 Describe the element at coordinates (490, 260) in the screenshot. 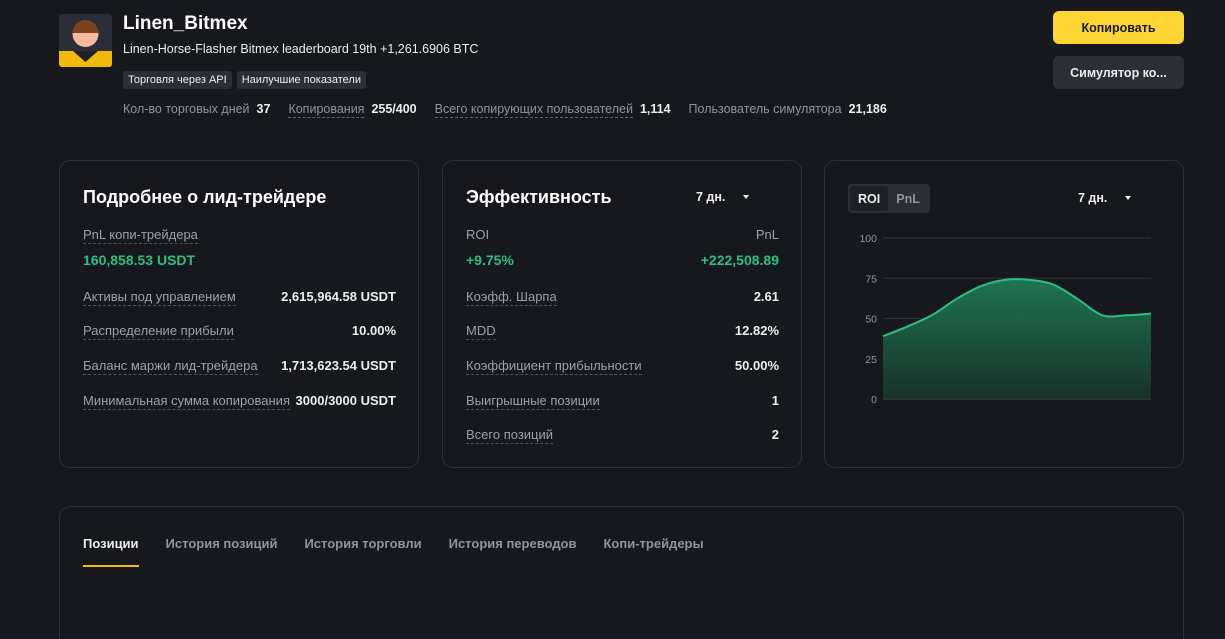

I see `roi-value: +9.75%` at that location.